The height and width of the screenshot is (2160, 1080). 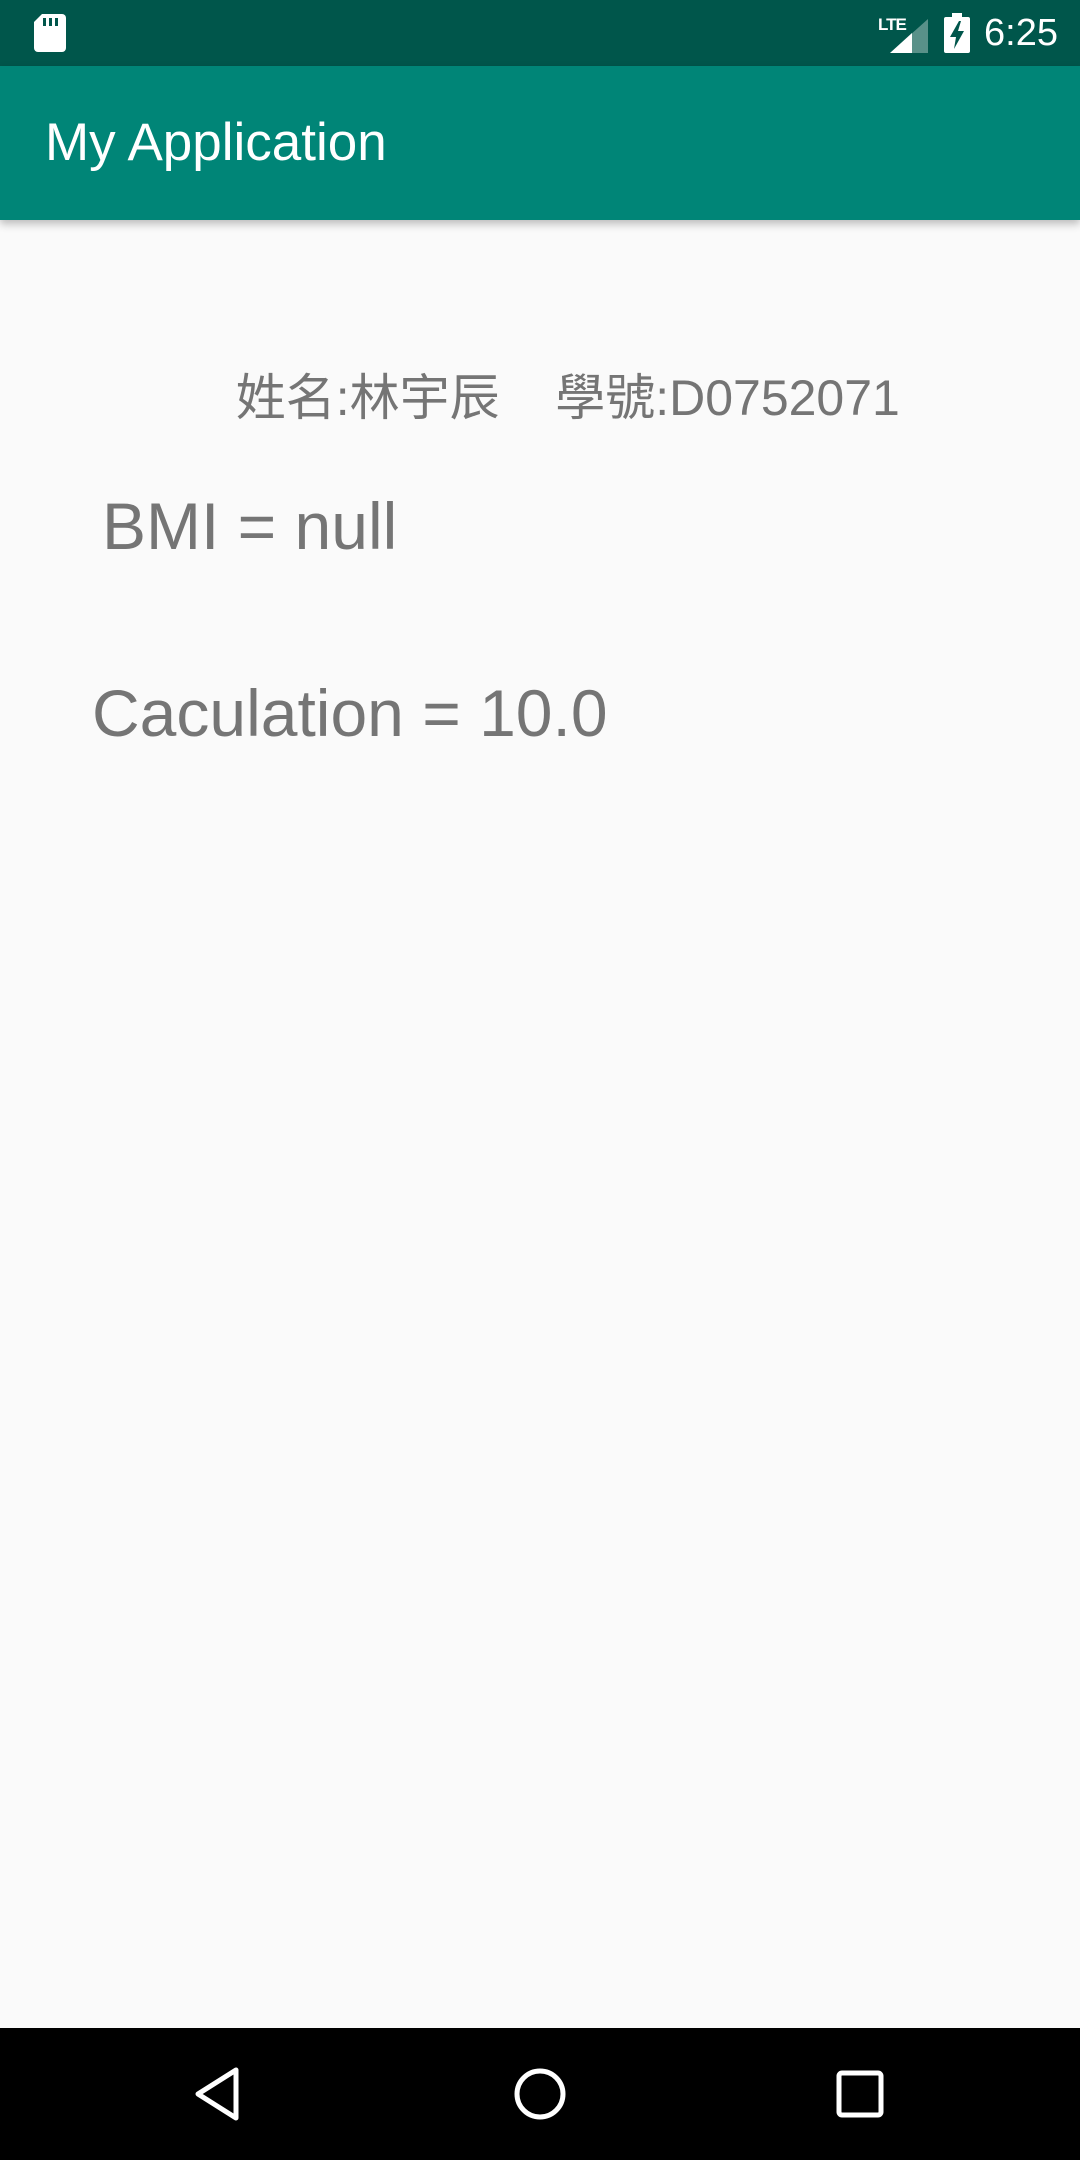 What do you see at coordinates (860, 2094) in the screenshot?
I see `recents-icon` at bounding box center [860, 2094].